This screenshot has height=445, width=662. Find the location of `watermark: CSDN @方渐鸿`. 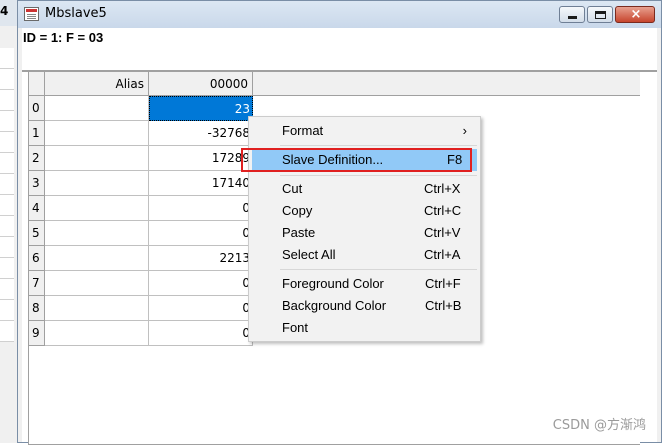

watermark: CSDN @方渐鸿 is located at coordinates (599, 425).